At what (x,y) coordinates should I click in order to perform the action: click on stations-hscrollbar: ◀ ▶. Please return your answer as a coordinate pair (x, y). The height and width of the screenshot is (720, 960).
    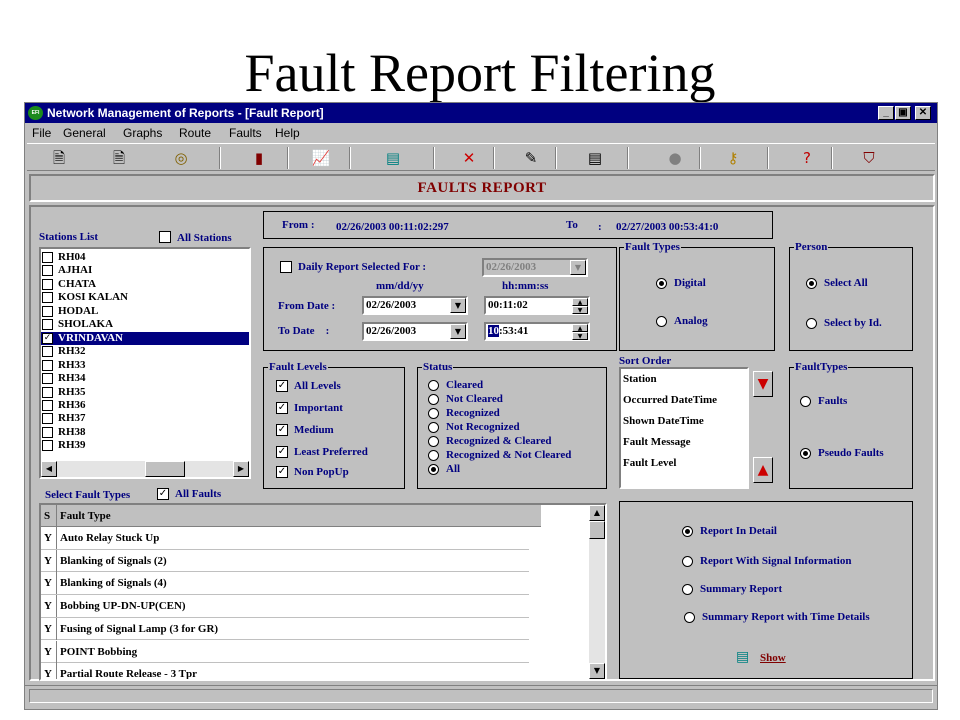
    Looking at the image, I should click on (145, 469).